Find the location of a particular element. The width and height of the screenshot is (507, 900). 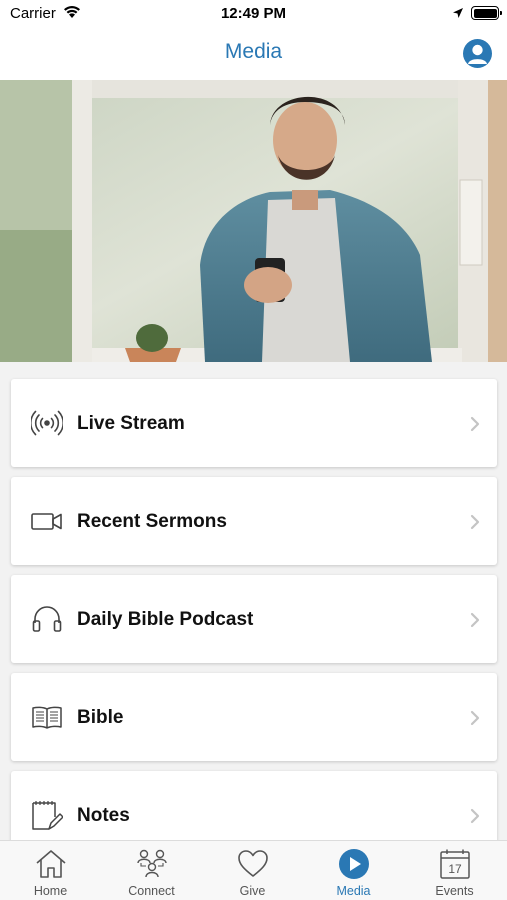

status-bar: Carrier 12:49 PM is located at coordinates (253, 14).